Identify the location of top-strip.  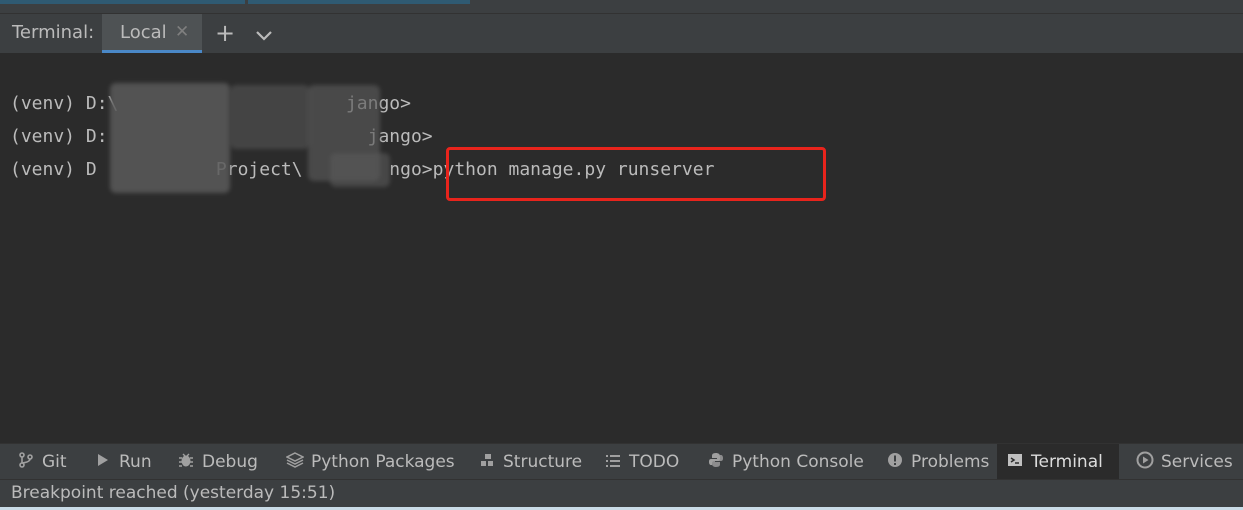
(621, 6).